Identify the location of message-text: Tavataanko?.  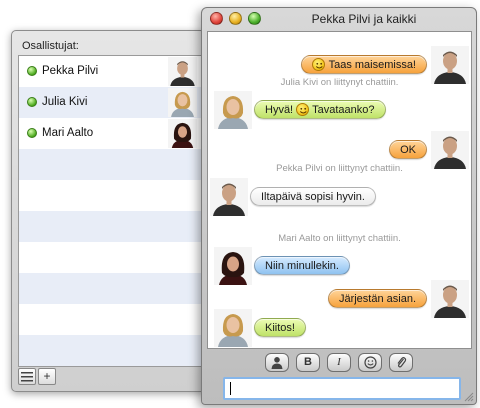
(343, 110).